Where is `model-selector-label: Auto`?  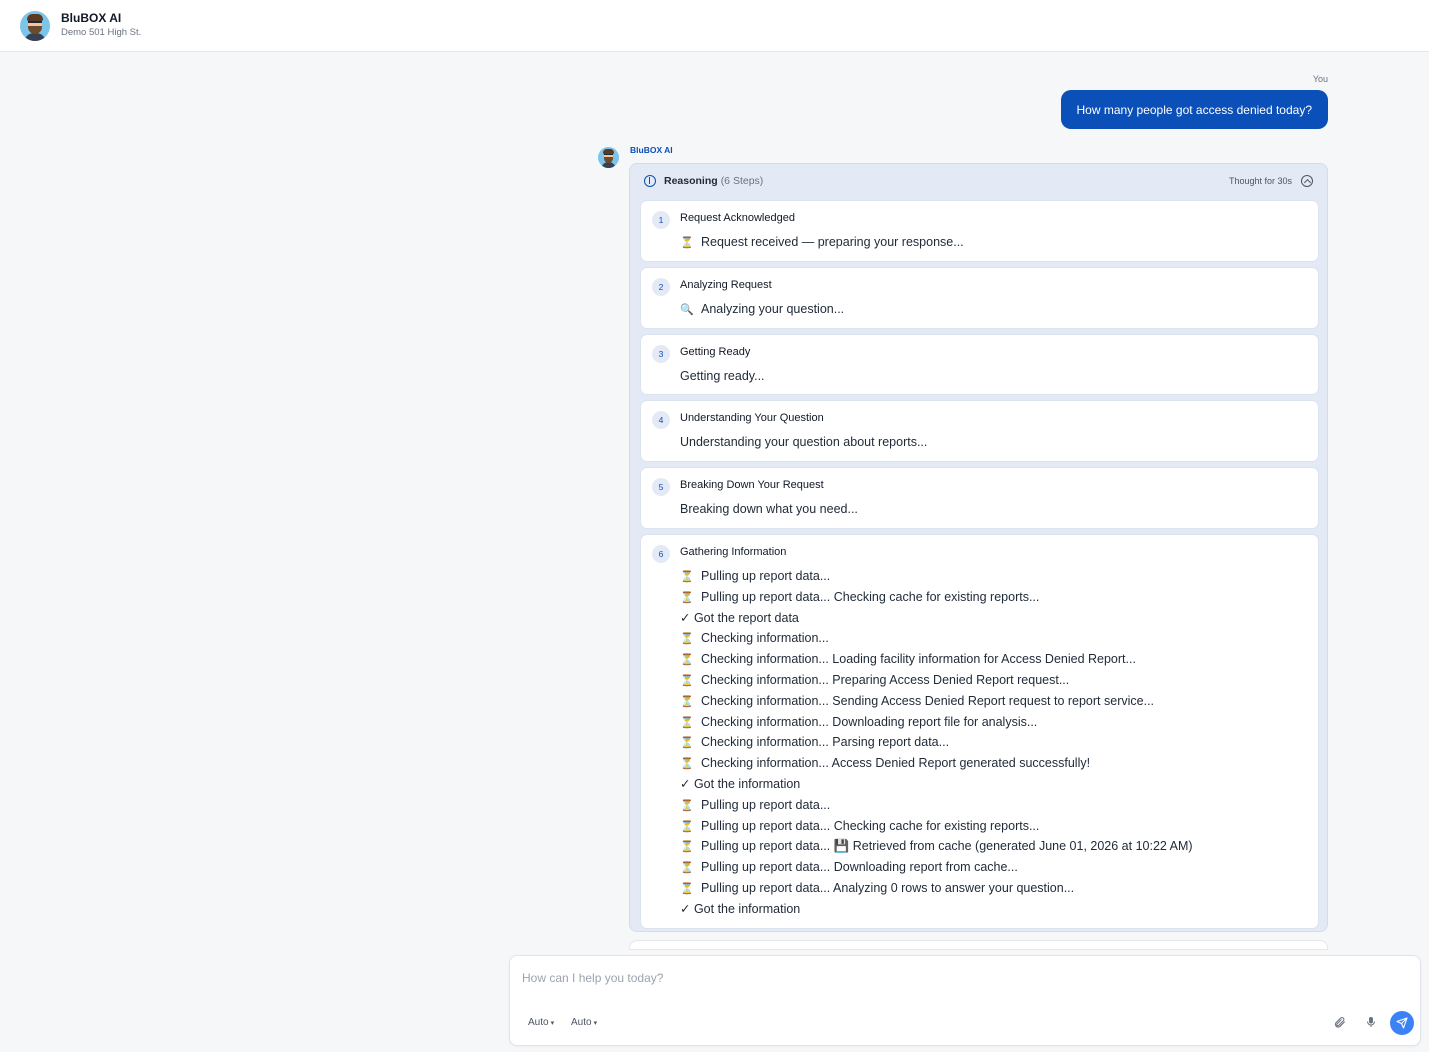
model-selector-label: Auto is located at coordinates (581, 1022).